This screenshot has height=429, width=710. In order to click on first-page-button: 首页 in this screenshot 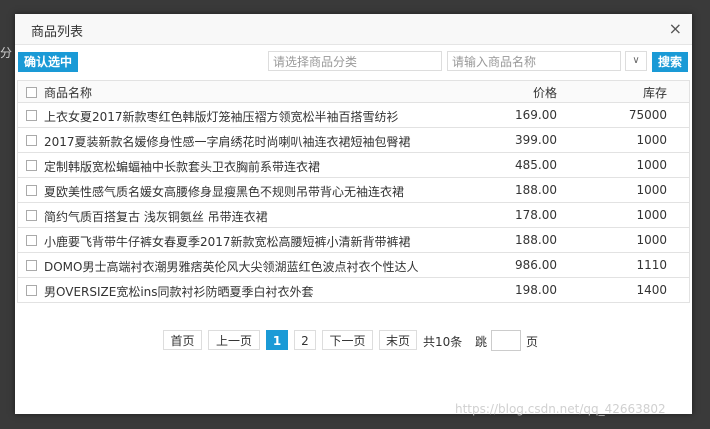, I will do `click(182, 340)`.